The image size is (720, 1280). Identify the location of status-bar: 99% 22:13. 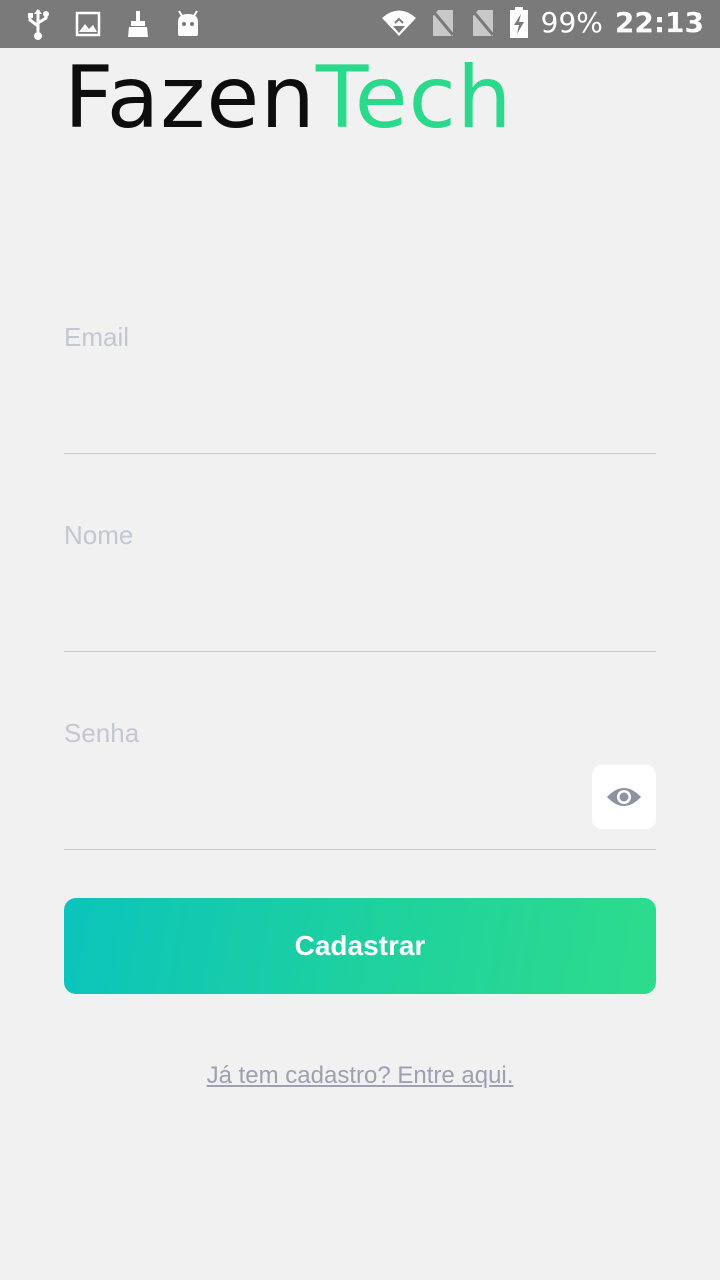
(360, 24).